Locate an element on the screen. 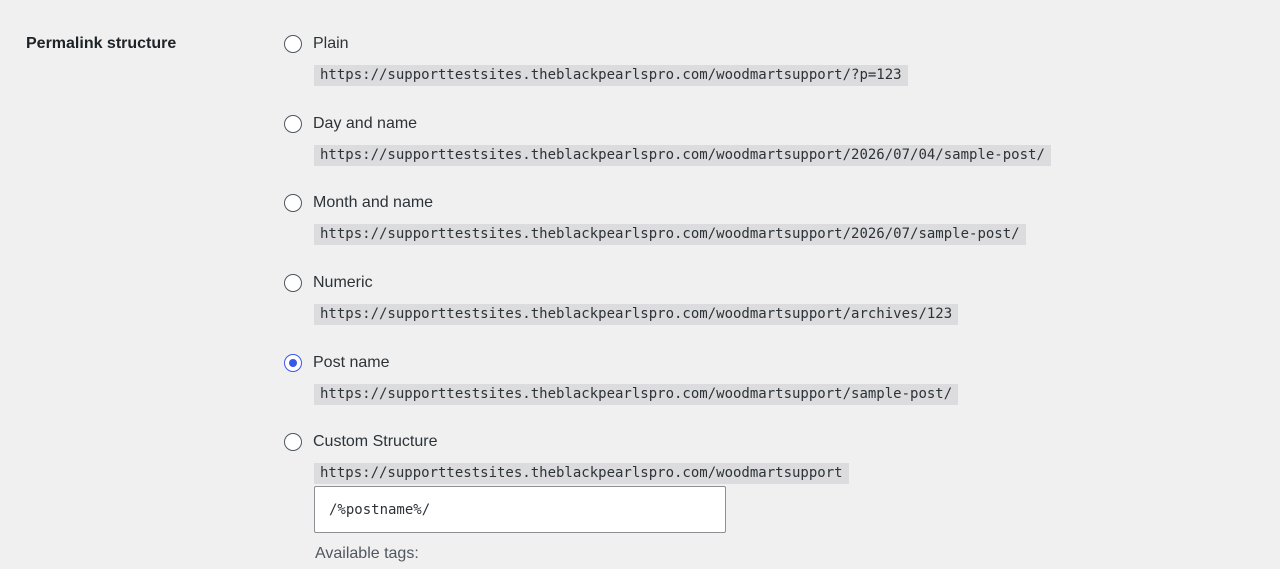  option-custom-structure-label: Custom Structure is located at coordinates (375, 442).